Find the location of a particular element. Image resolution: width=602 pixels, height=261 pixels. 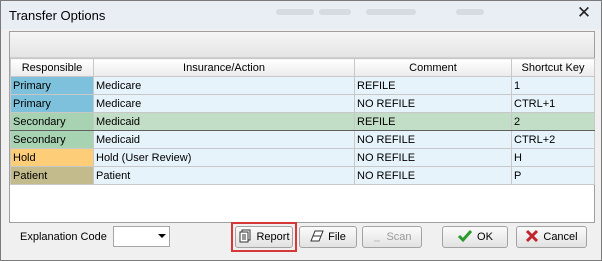

cell-shortcut-key: P is located at coordinates (553, 175).